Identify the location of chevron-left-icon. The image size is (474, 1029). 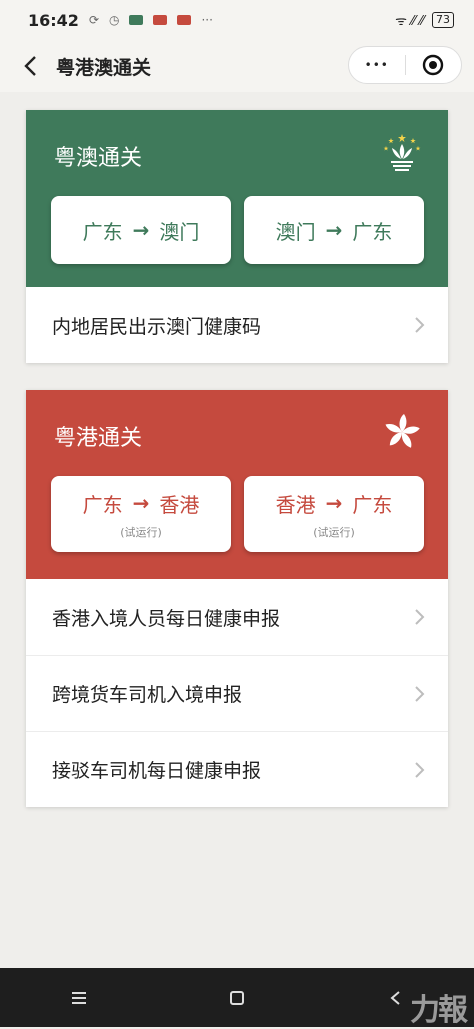
(30, 66).